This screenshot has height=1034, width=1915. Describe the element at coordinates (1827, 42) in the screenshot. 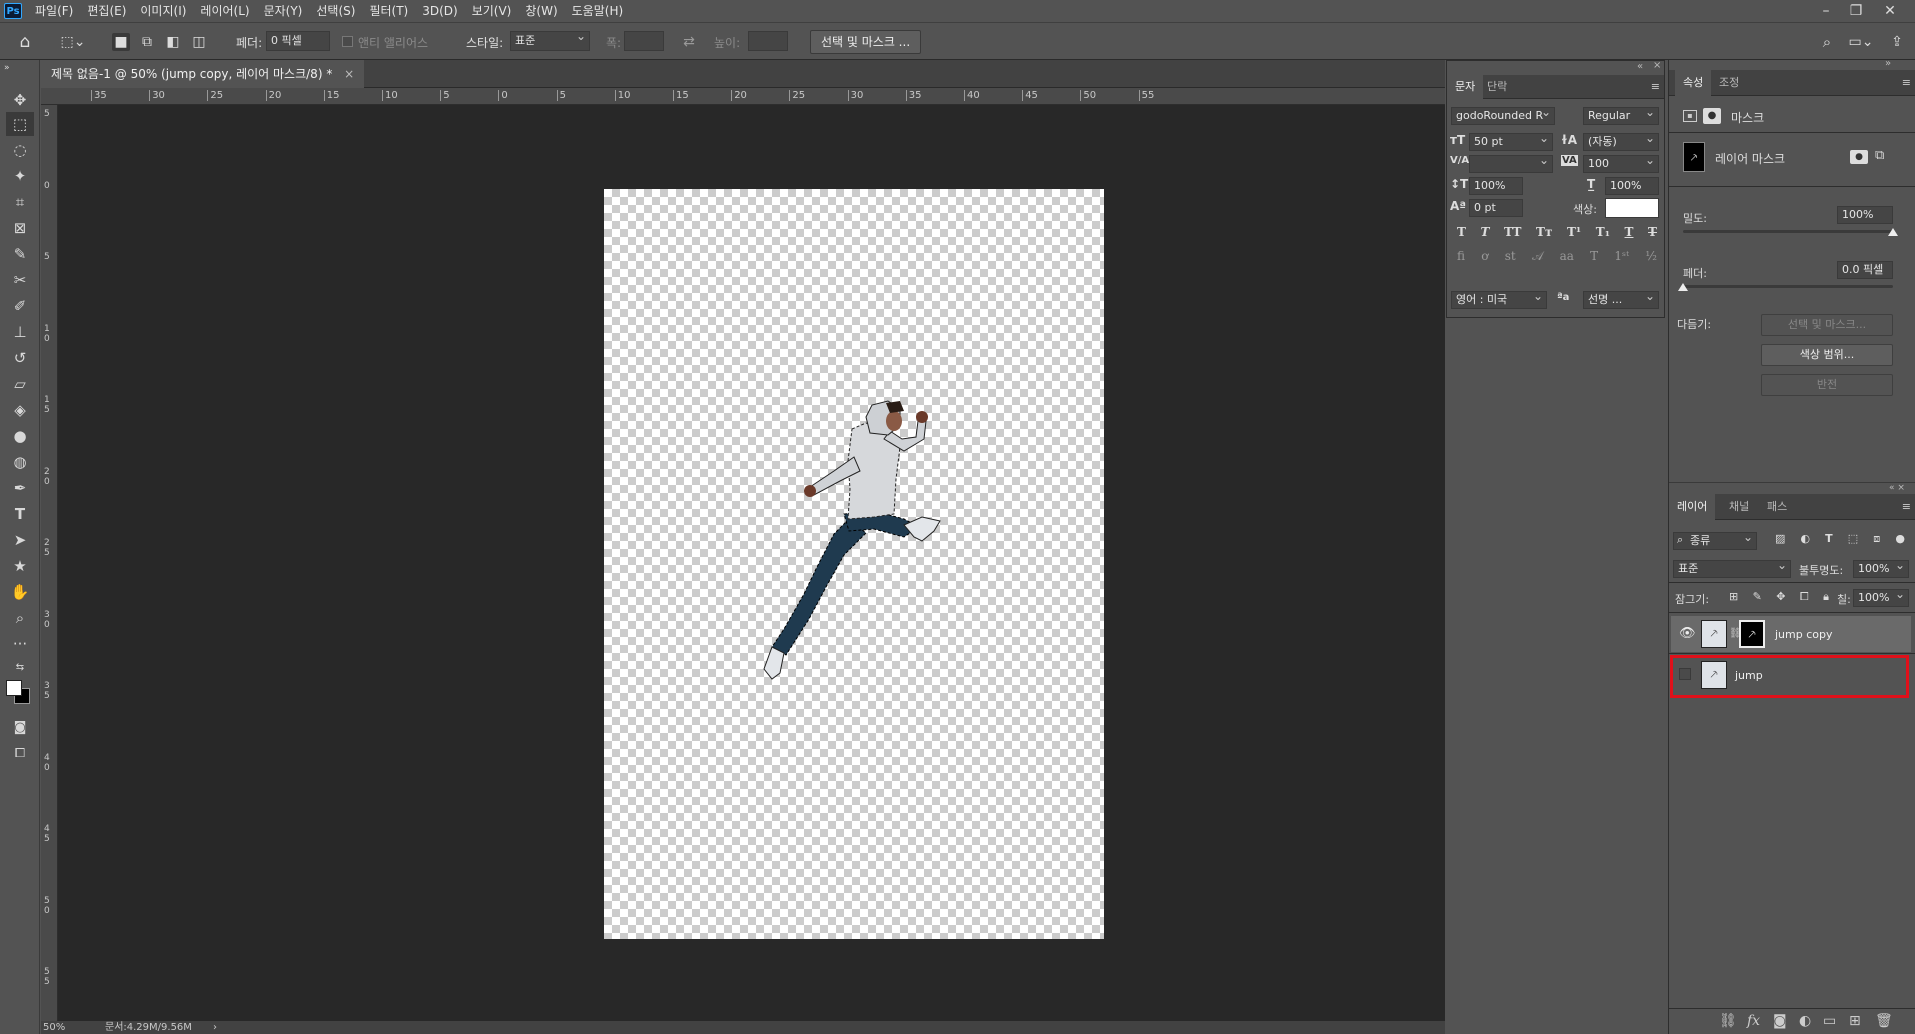

I see `search-icon: ⌕` at that location.